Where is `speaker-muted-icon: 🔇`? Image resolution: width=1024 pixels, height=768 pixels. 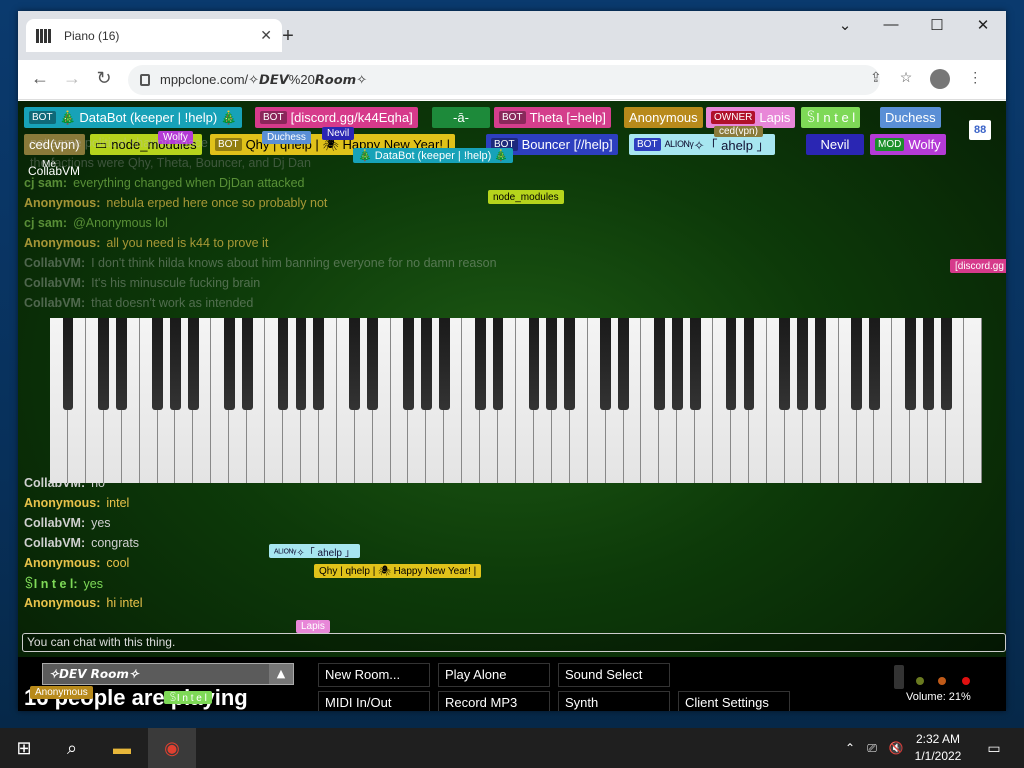 speaker-muted-icon: 🔇 is located at coordinates (896, 748).